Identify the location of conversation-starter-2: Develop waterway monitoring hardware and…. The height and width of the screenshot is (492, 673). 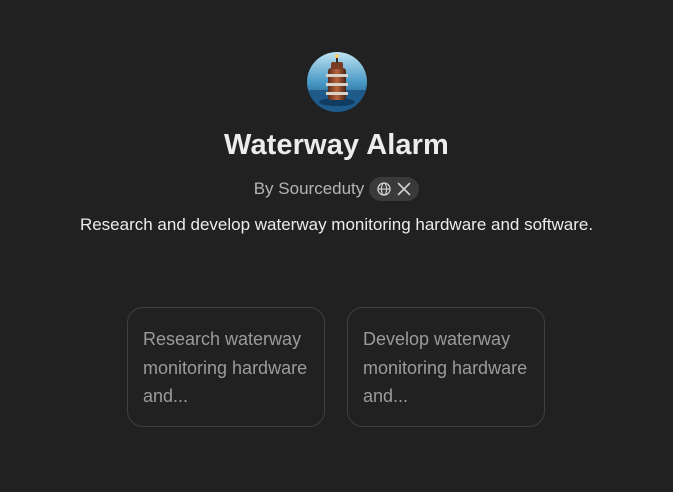
(446, 367).